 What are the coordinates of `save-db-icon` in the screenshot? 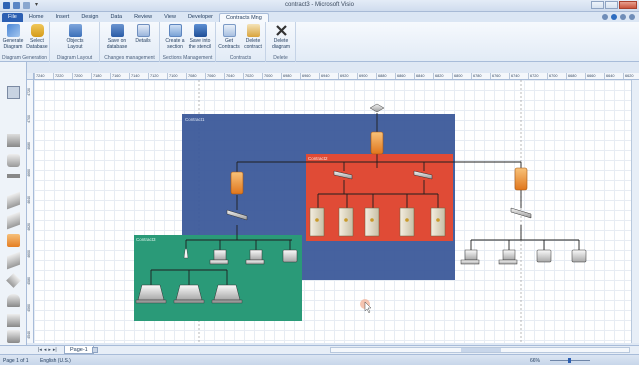 It's located at (117, 30).